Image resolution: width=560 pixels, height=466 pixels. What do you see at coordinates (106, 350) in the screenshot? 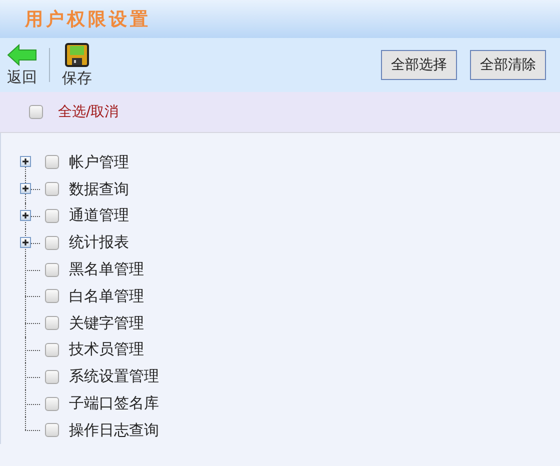
I see `tree-item-label: 技术员管理` at bounding box center [106, 350].